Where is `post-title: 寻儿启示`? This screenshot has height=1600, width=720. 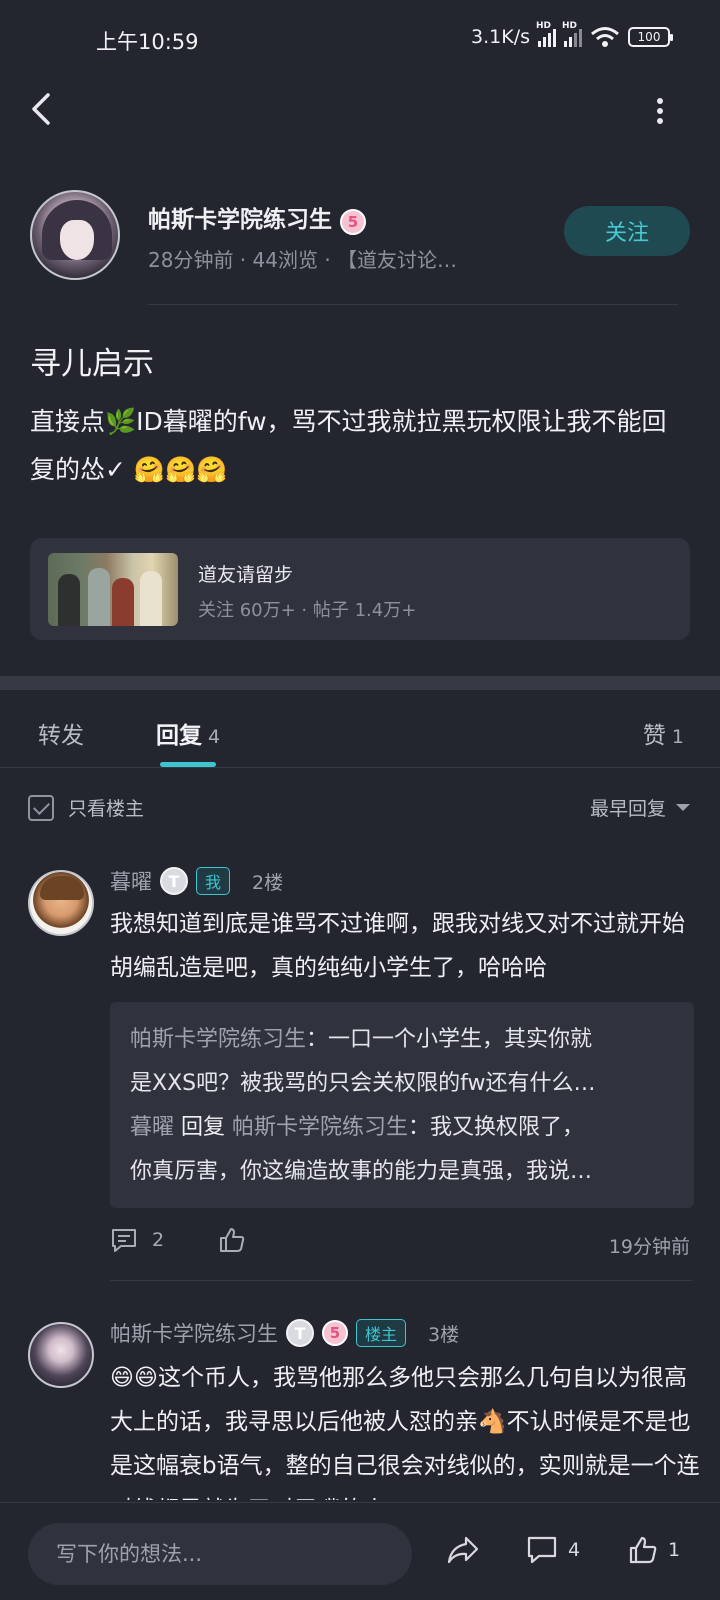 post-title: 寻儿启示 is located at coordinates (92, 364).